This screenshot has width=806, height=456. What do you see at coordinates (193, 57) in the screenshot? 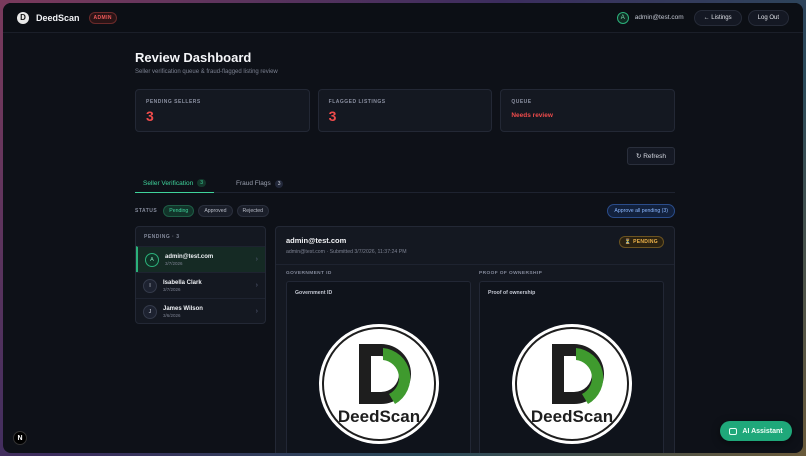
I see `page-title: Review Dashboard` at bounding box center [193, 57].